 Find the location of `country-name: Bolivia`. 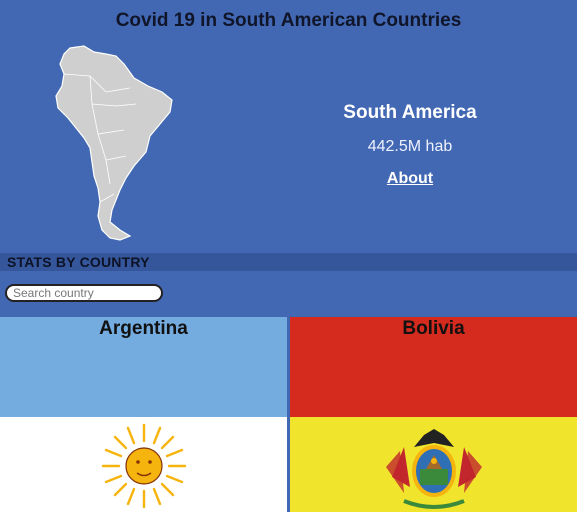

country-name: Bolivia is located at coordinates (433, 328).